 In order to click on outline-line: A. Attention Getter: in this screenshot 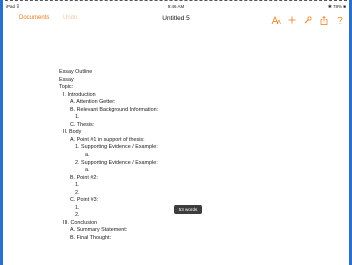, I will do `click(93, 102)`.